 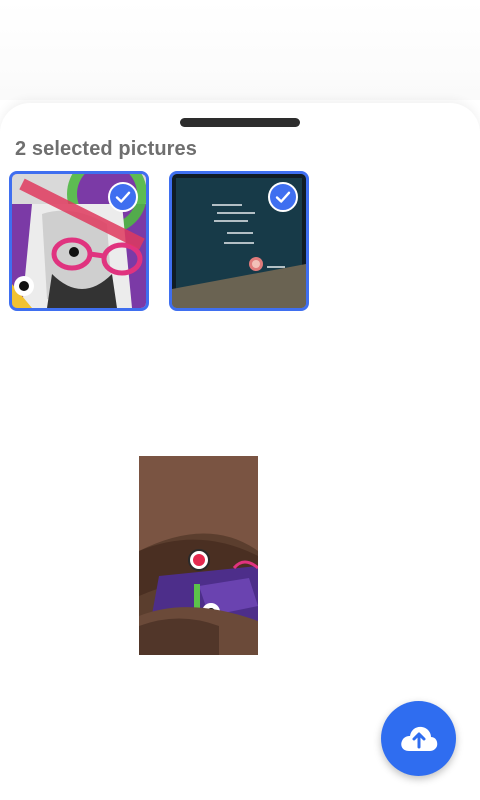 I want to click on upload-button, so click(x=418, y=738).